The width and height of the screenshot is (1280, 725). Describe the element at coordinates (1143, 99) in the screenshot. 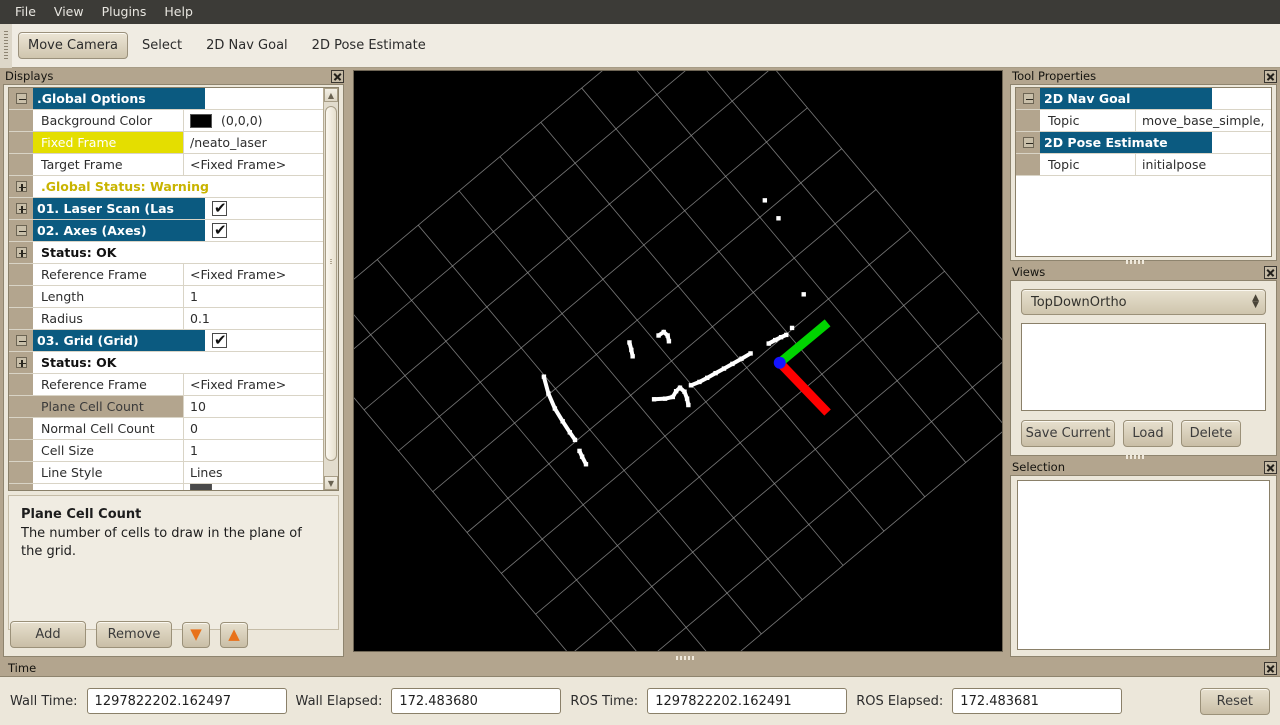

I see `tree-row: 2D Nav Goal` at that location.